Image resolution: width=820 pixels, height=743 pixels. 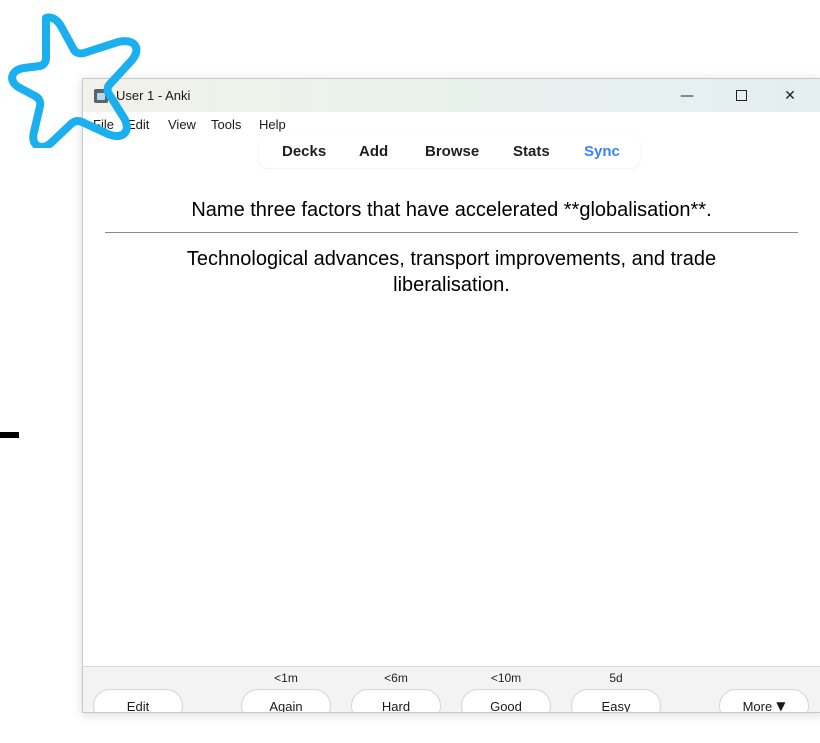 I want to click on maximize-icon, so click(x=741, y=95).